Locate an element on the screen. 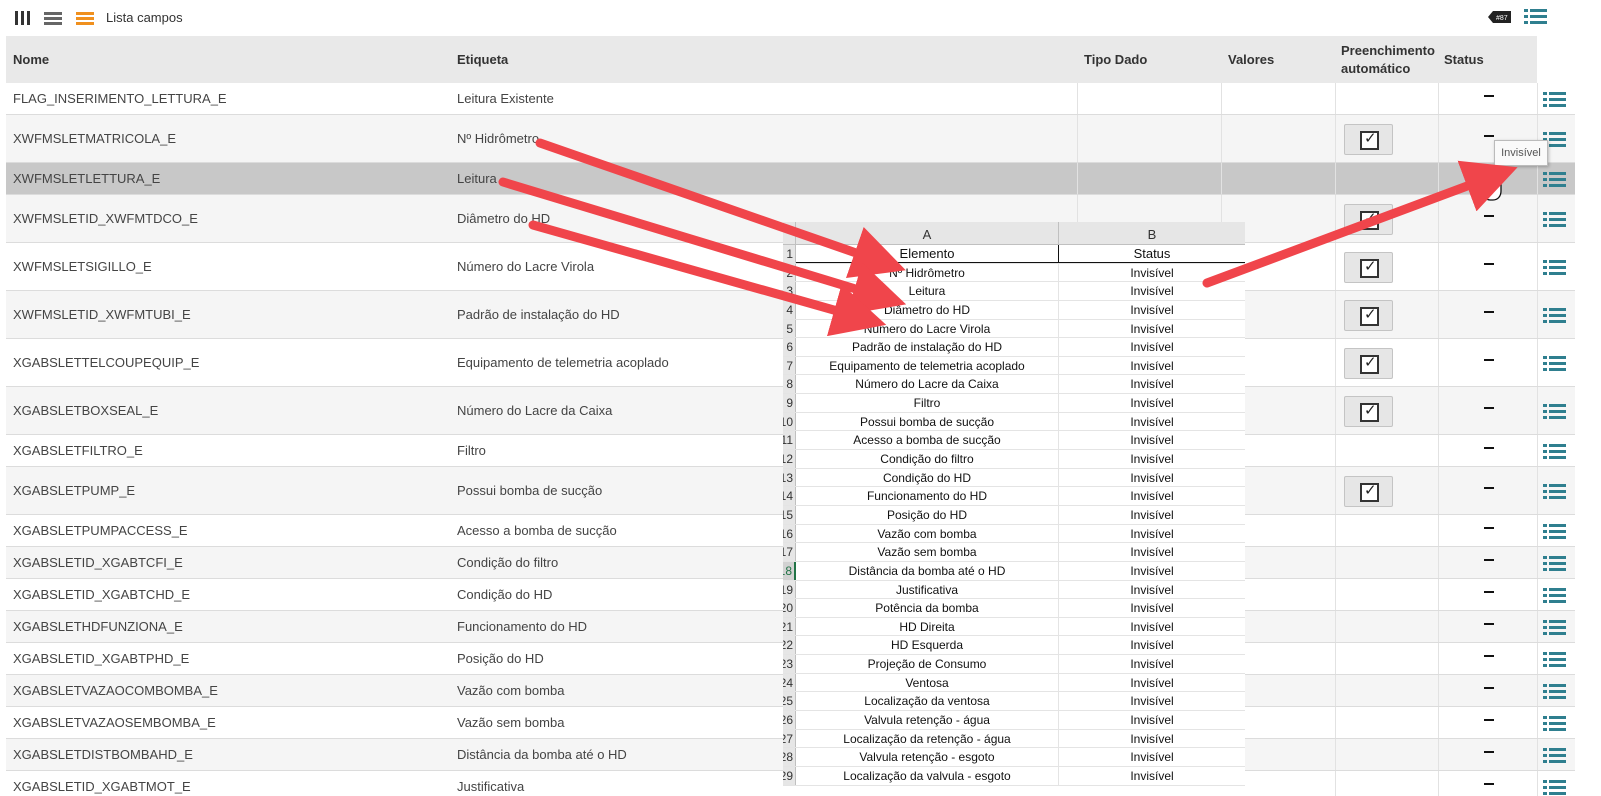 The image size is (1601, 796). sheet-cell-elemento: Vazão sem bomba is located at coordinates (927, 552).